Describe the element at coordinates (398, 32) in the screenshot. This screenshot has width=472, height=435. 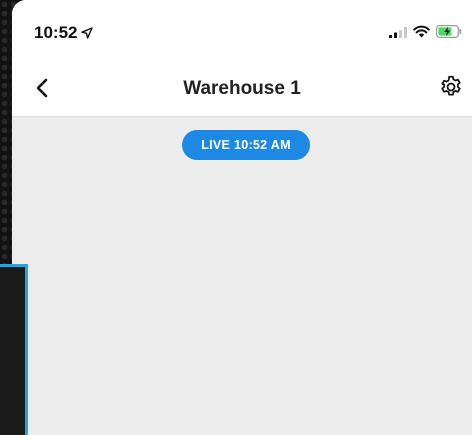
I see `cellular-signal-icon` at that location.